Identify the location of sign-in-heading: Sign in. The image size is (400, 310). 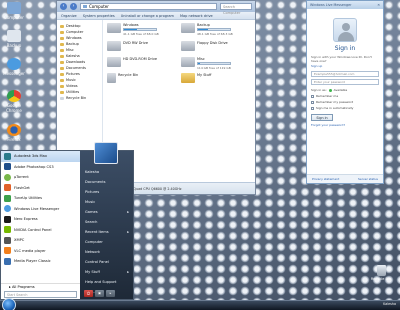
(345, 48).